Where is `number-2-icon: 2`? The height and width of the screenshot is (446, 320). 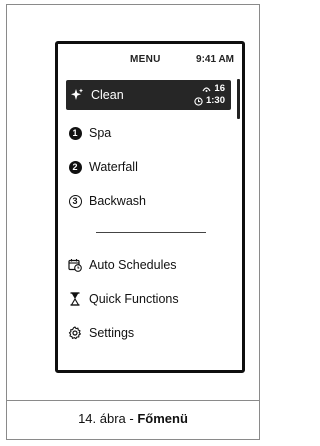 number-2-icon: 2 is located at coordinates (75, 167).